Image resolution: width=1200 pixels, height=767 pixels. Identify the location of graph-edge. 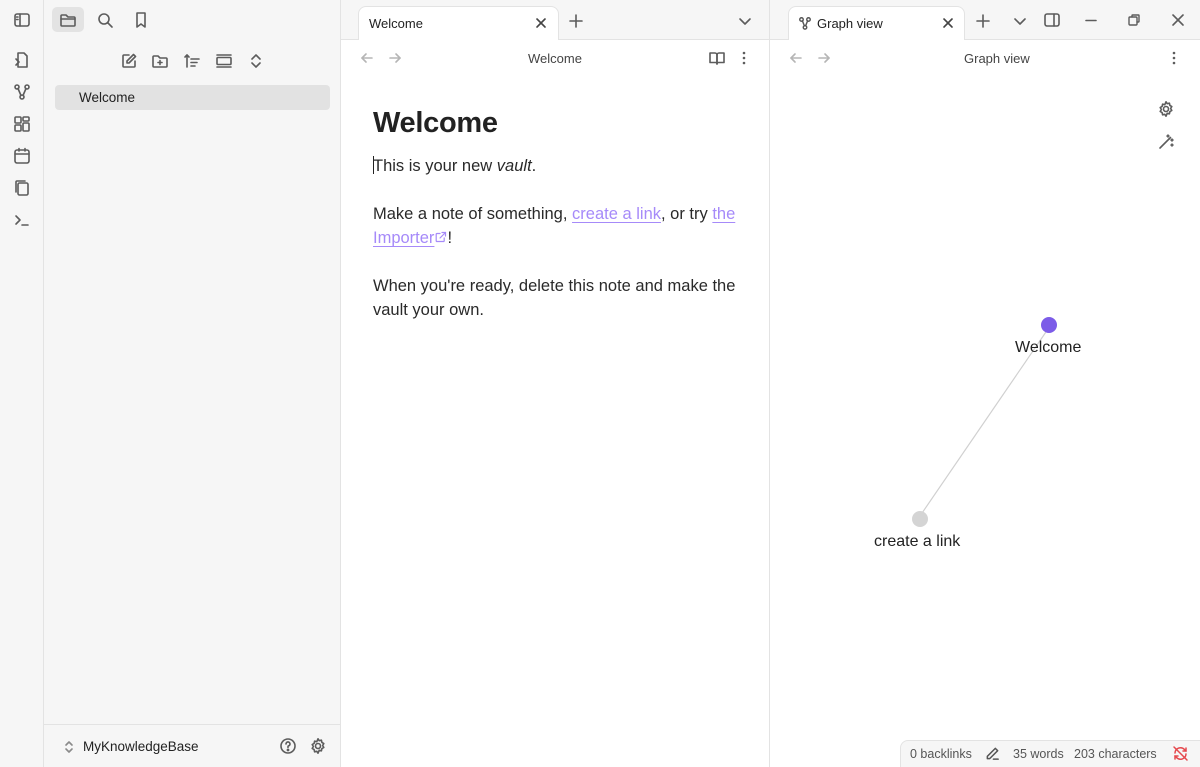
(984, 422).